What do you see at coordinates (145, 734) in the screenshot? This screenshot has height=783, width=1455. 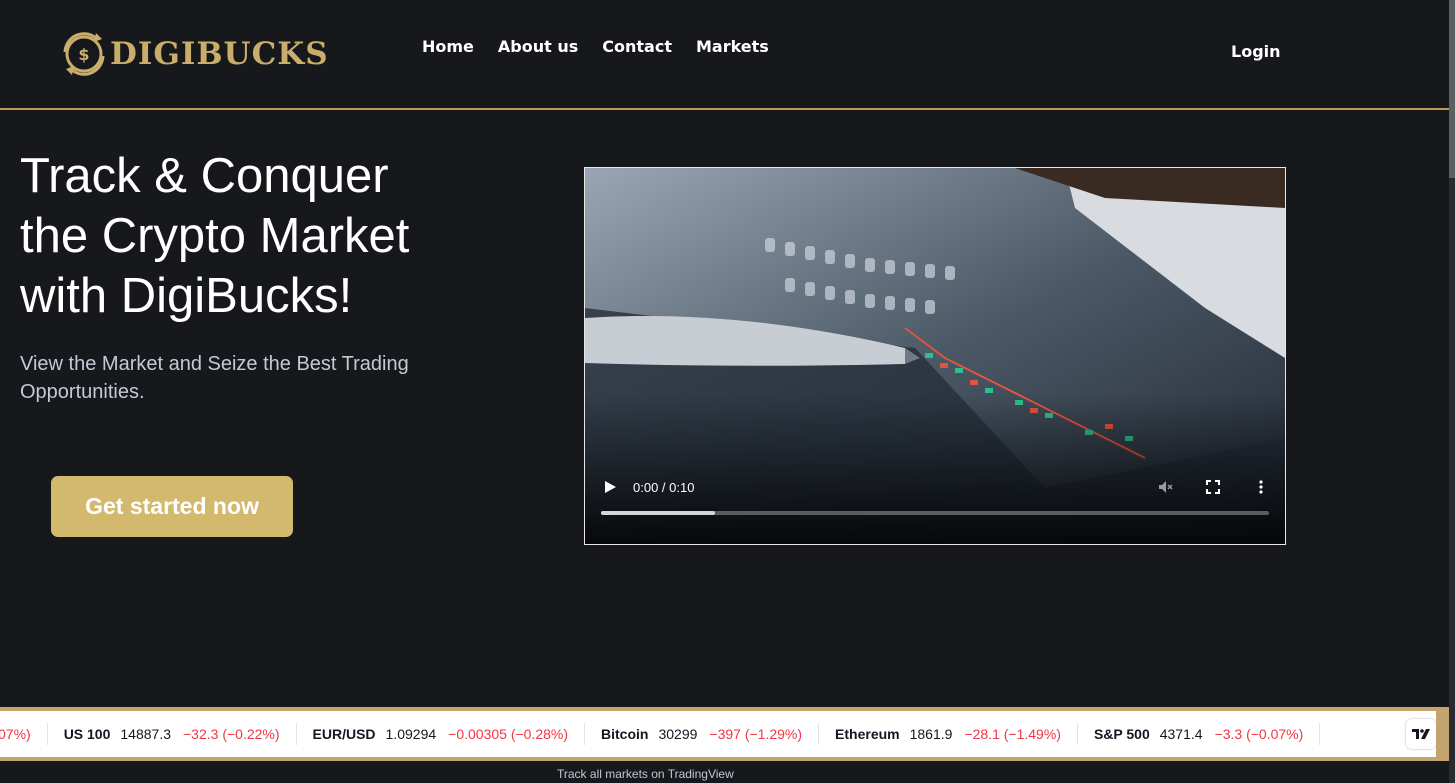 I see `ticker-price: 14887.3` at bounding box center [145, 734].